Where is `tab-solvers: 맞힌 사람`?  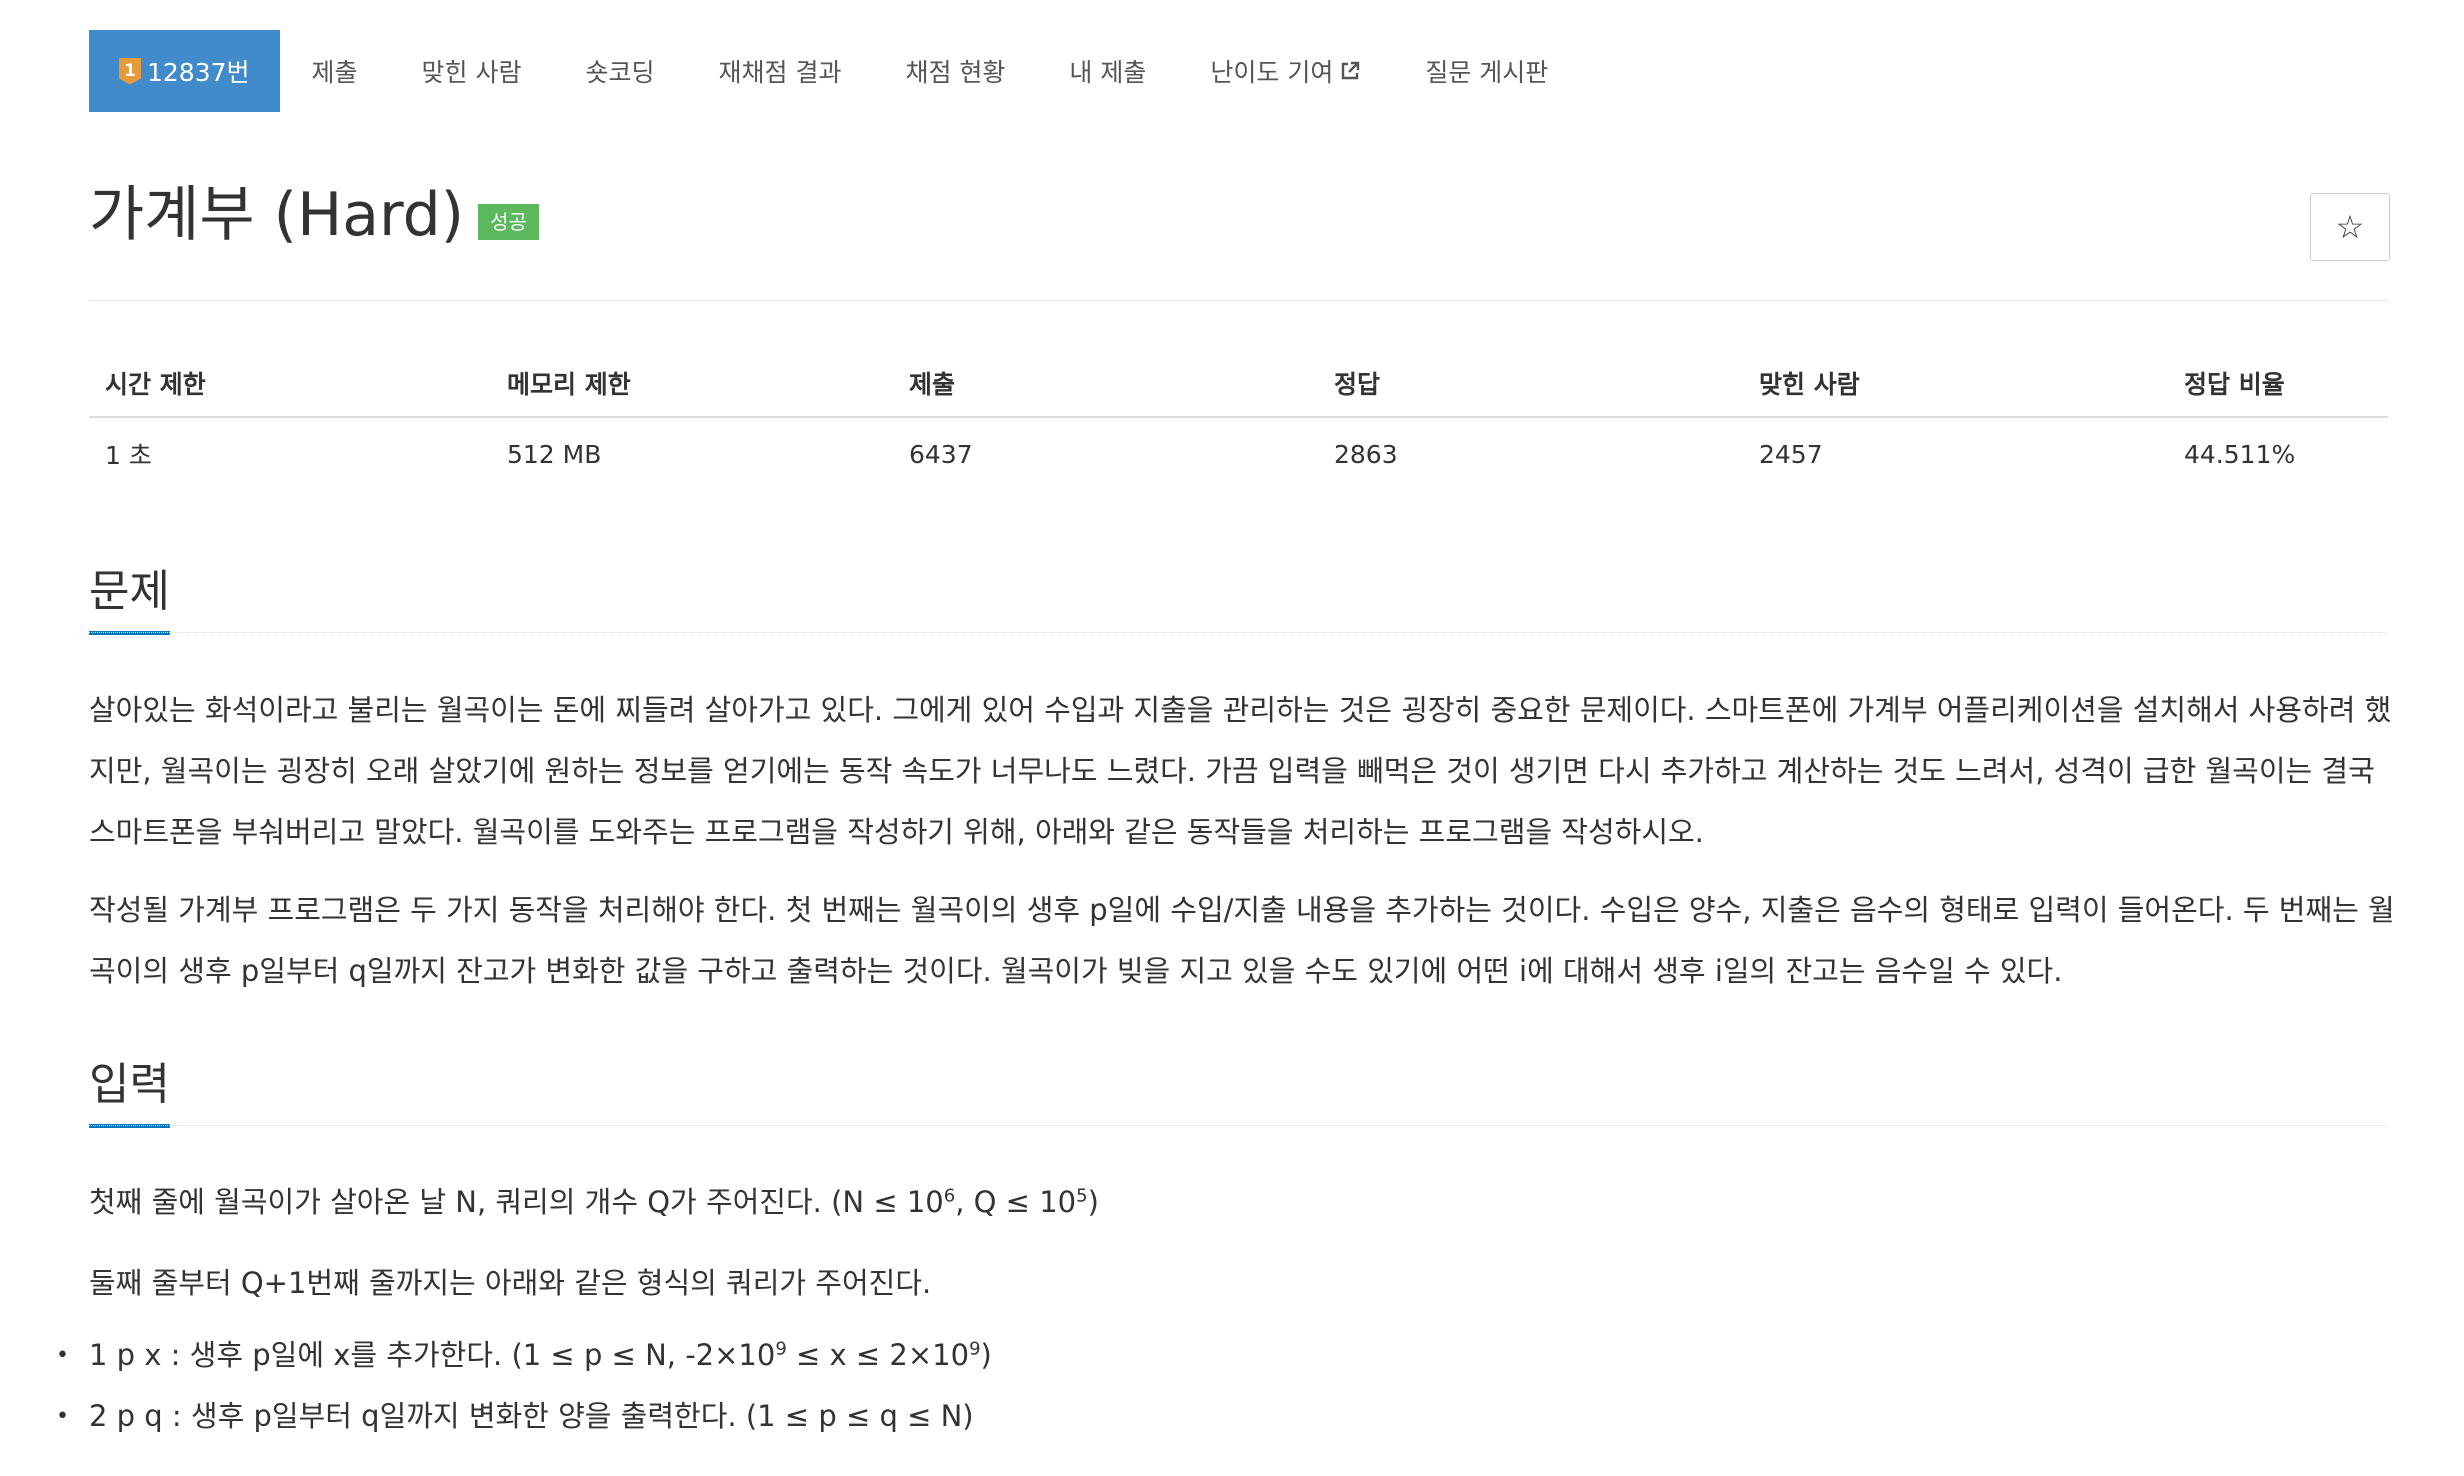
tab-solvers: 맞힌 사람 is located at coordinates (472, 71).